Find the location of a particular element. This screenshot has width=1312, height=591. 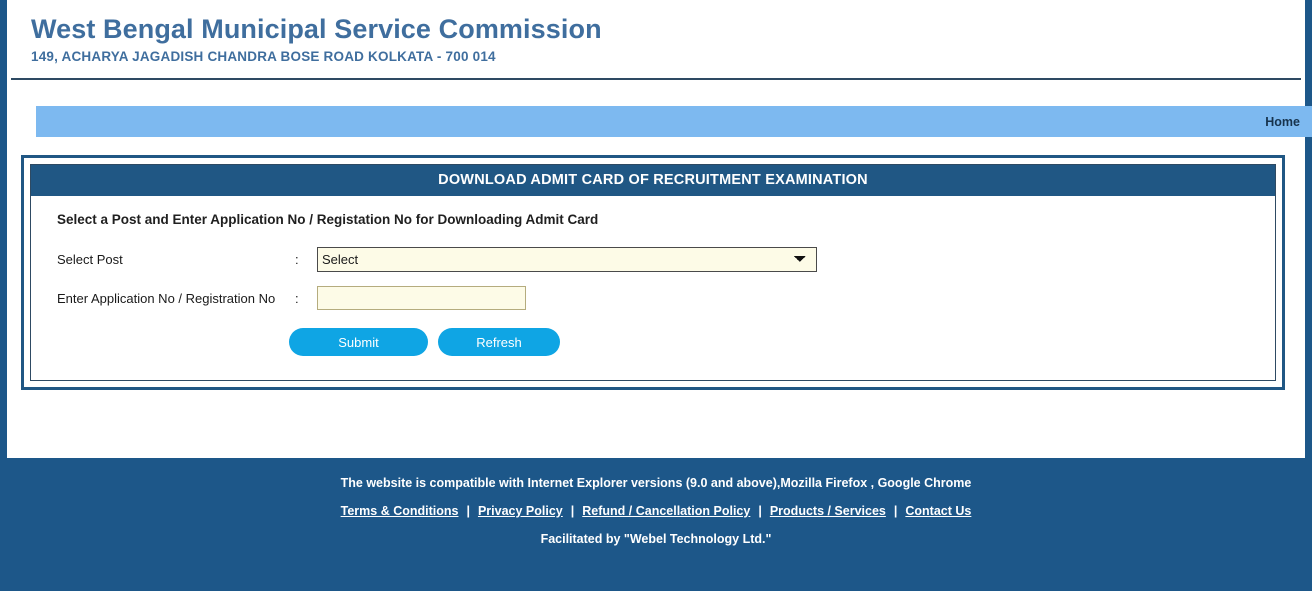

form-row-application-no: Enter Application No / Registration No : is located at coordinates (666, 298).